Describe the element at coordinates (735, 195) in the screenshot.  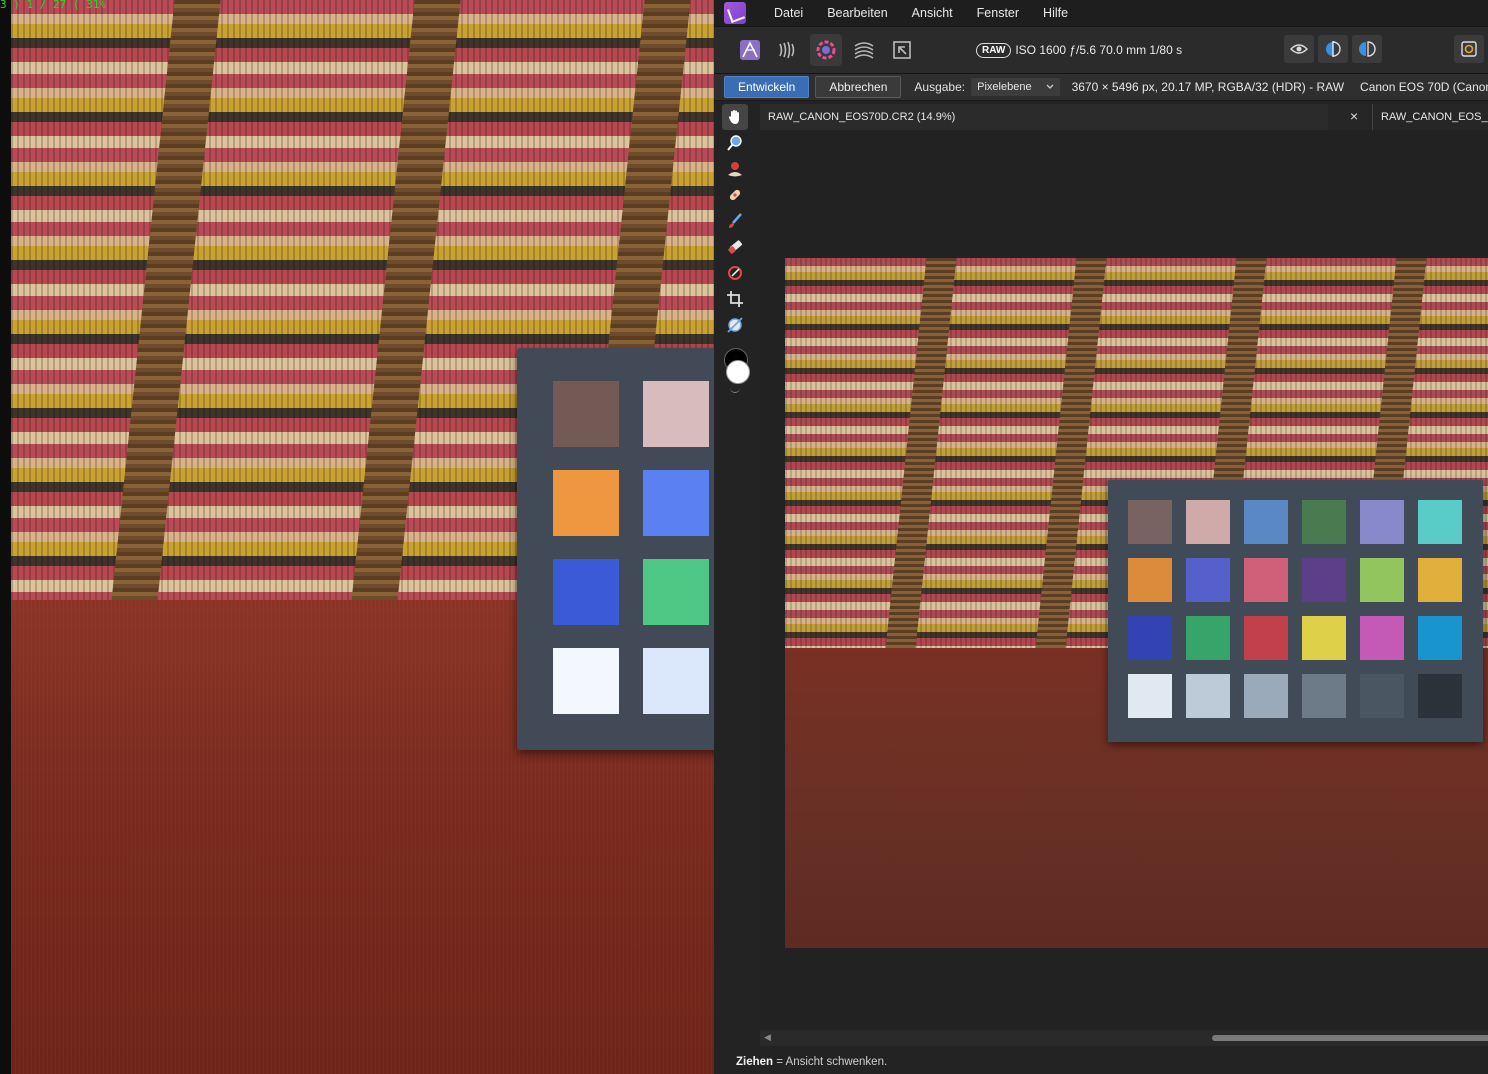
I see `blemish-tool-icon` at that location.